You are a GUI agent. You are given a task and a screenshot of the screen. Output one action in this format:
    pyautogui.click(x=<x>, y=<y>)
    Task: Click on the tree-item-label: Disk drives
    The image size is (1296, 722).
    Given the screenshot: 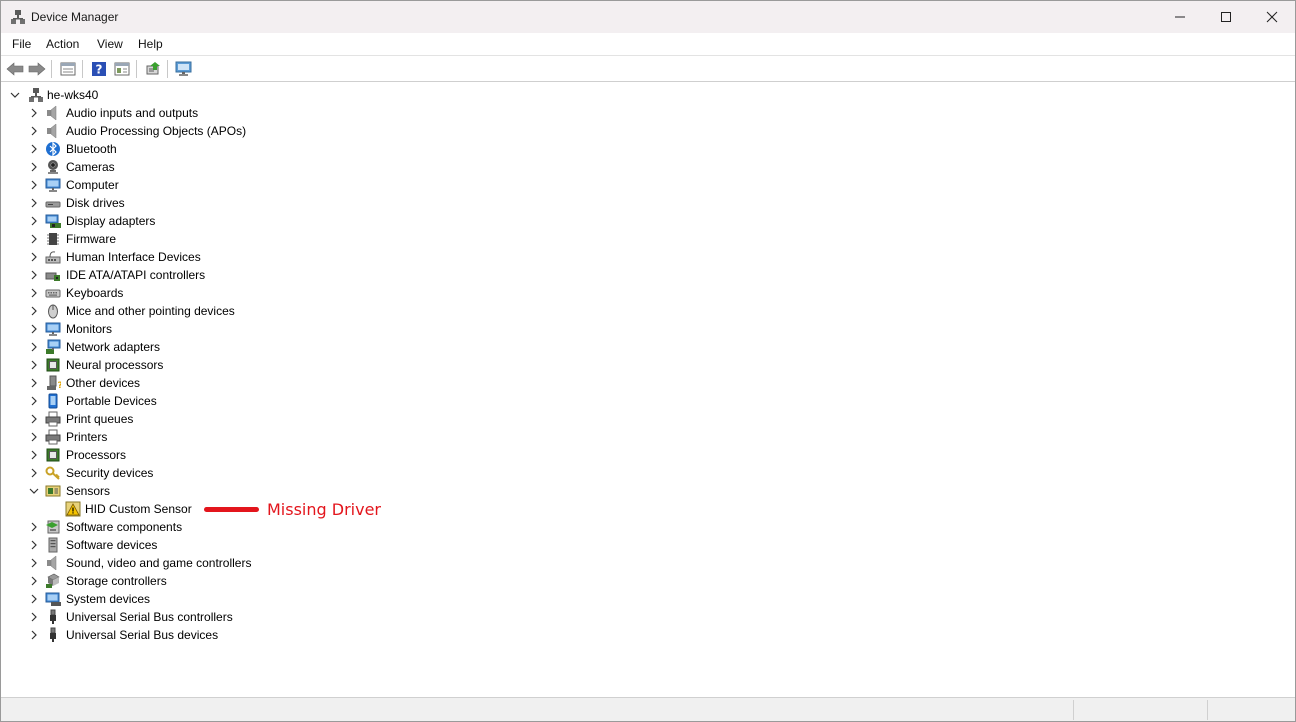 What is the action you would take?
    pyautogui.click(x=95, y=203)
    